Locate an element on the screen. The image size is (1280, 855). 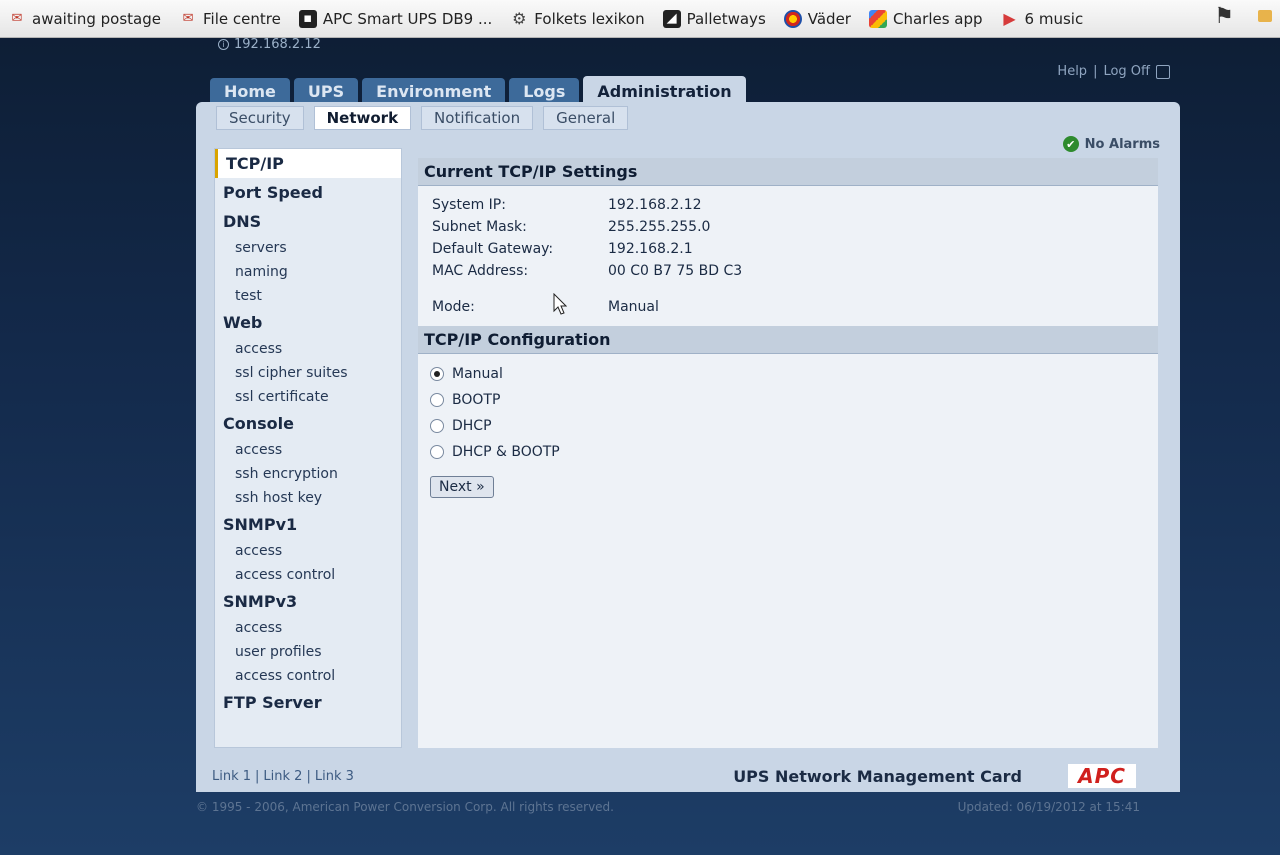
nav-console-ssh-encryption: ssh encryption is located at coordinates (308, 474).